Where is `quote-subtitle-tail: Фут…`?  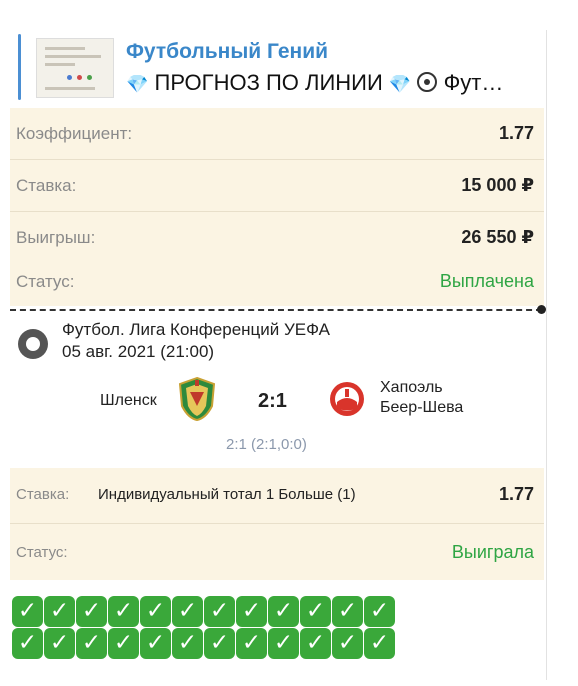 quote-subtitle-tail: Фут… is located at coordinates (473, 82).